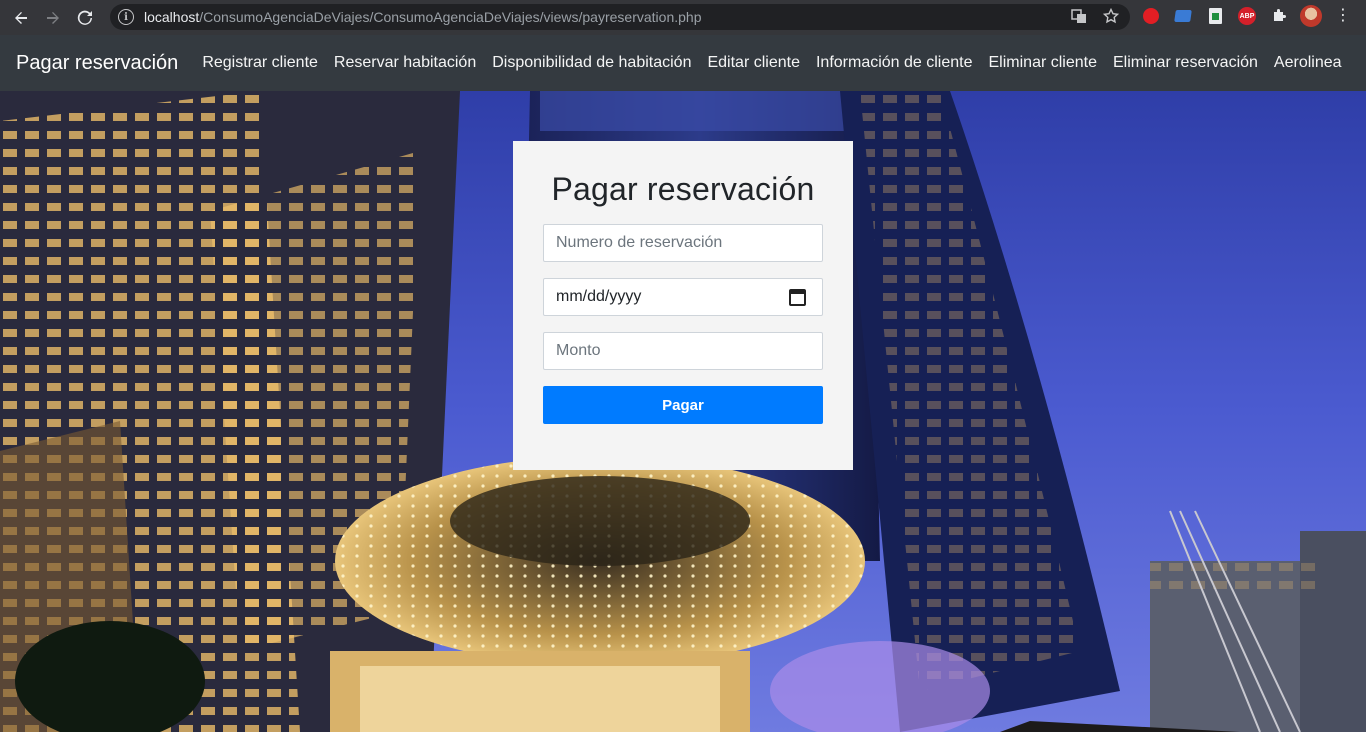 This screenshot has height=732, width=1366. I want to click on amount-input: Monto, so click(683, 351).